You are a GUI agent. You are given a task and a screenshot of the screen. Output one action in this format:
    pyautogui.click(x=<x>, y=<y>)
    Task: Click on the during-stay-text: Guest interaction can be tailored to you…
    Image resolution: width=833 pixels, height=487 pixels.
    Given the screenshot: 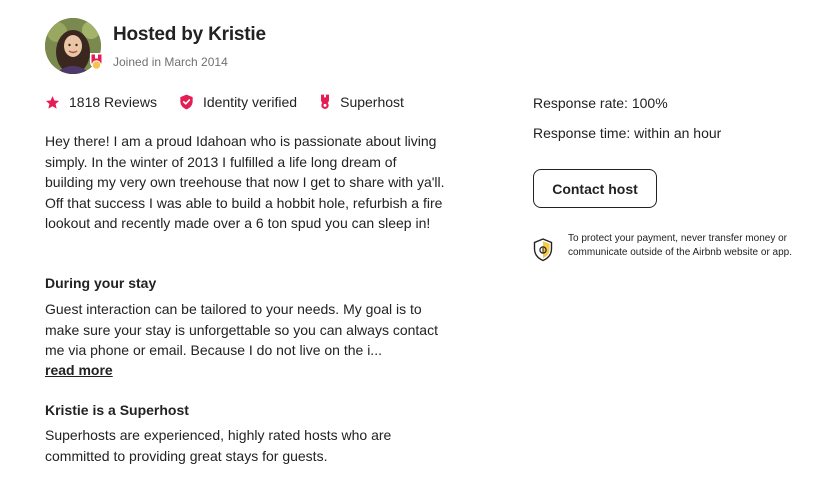 What is the action you would take?
    pyautogui.click(x=241, y=329)
    